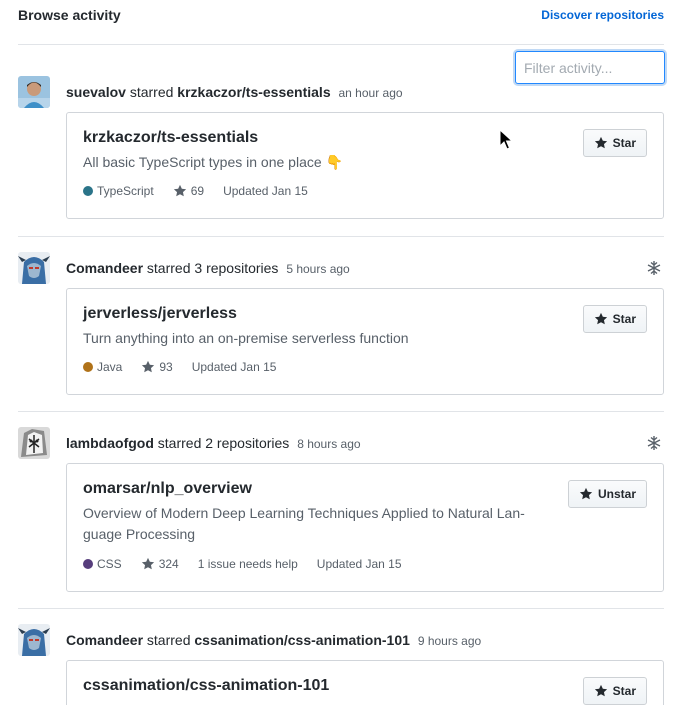 The image size is (680, 705). I want to click on help-wanted-issues-link: 1 issue needs help, so click(248, 564).